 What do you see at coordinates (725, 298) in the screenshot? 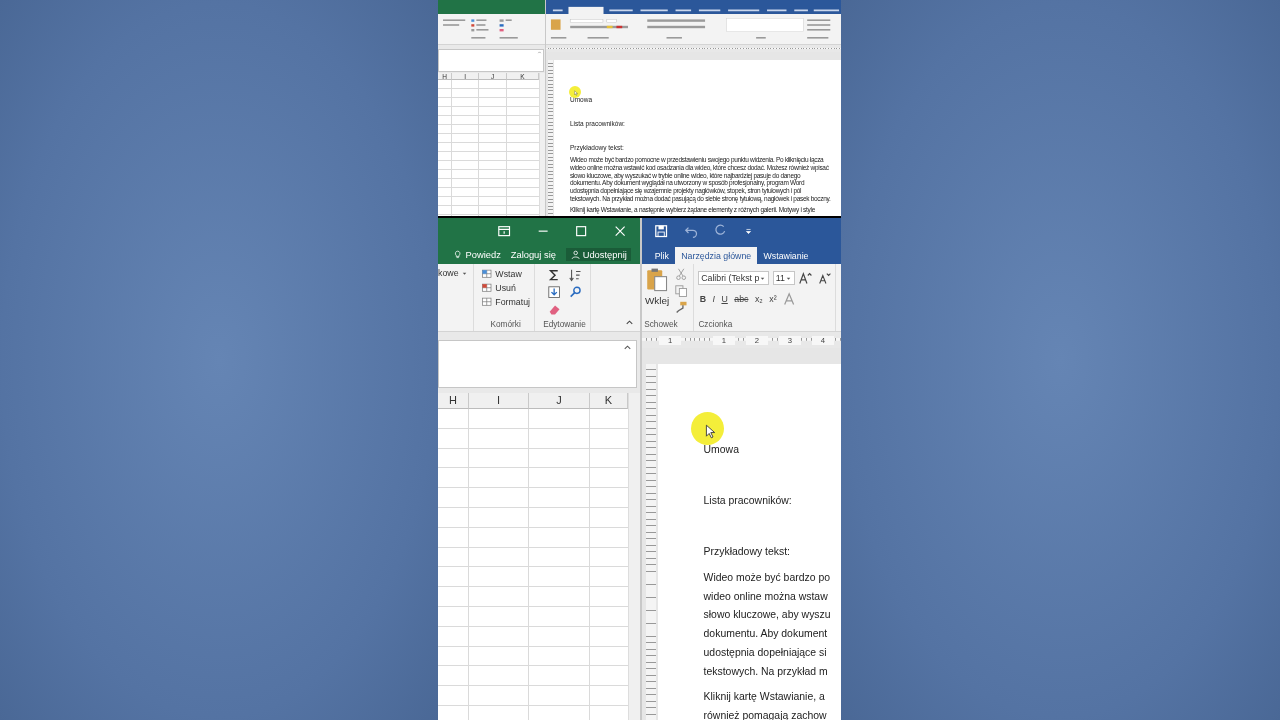
I see `format-button: U` at bounding box center [725, 298].